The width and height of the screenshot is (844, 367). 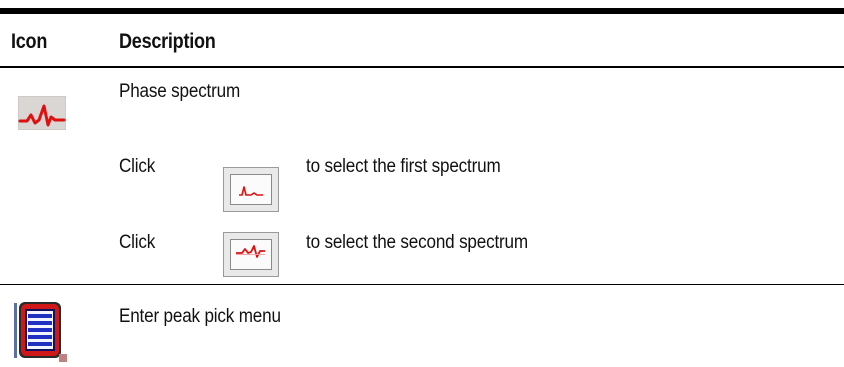 What do you see at coordinates (417, 242) in the screenshot?
I see `sub-item-text-second: to select the second spectrum` at bounding box center [417, 242].